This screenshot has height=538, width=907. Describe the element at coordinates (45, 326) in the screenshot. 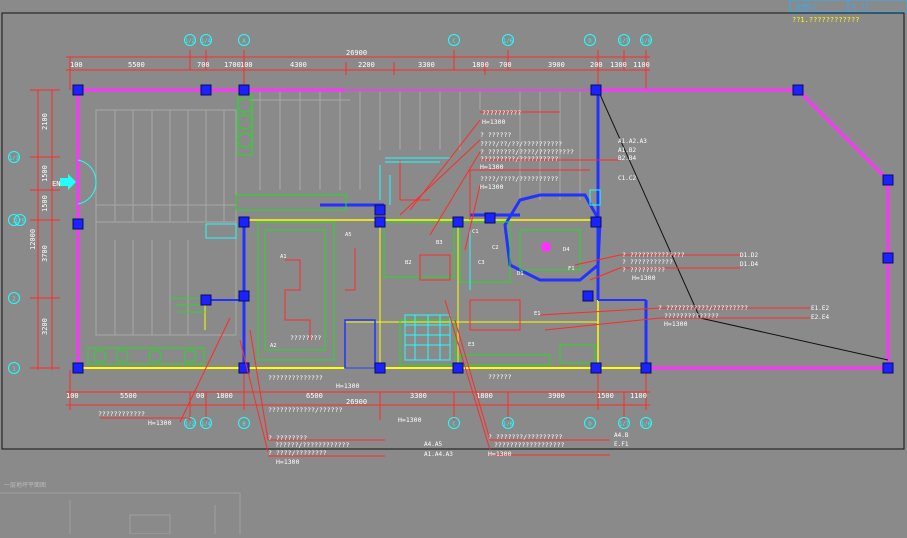

I see `dim-left-segment: 3200` at that location.